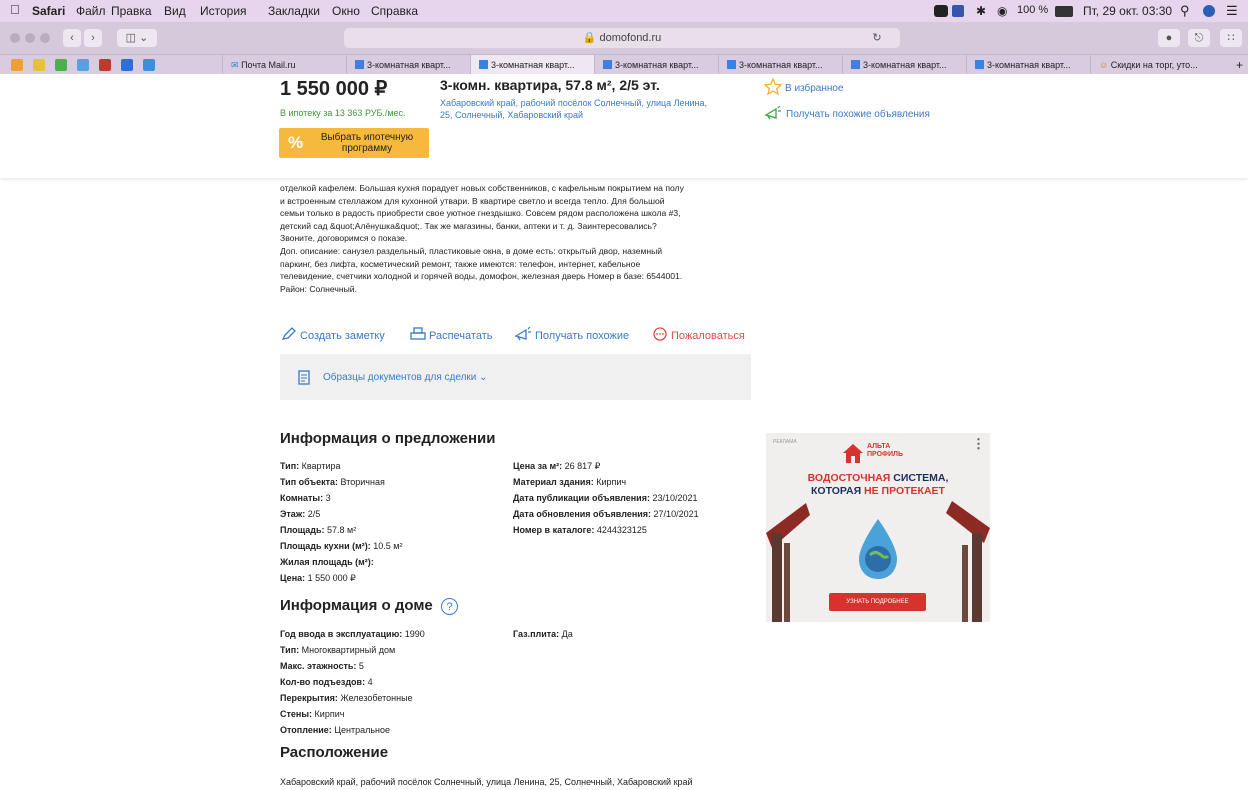 This screenshot has height=790, width=1248. Describe the element at coordinates (45, 38) in the screenshot. I see `zoom-window-button` at that location.